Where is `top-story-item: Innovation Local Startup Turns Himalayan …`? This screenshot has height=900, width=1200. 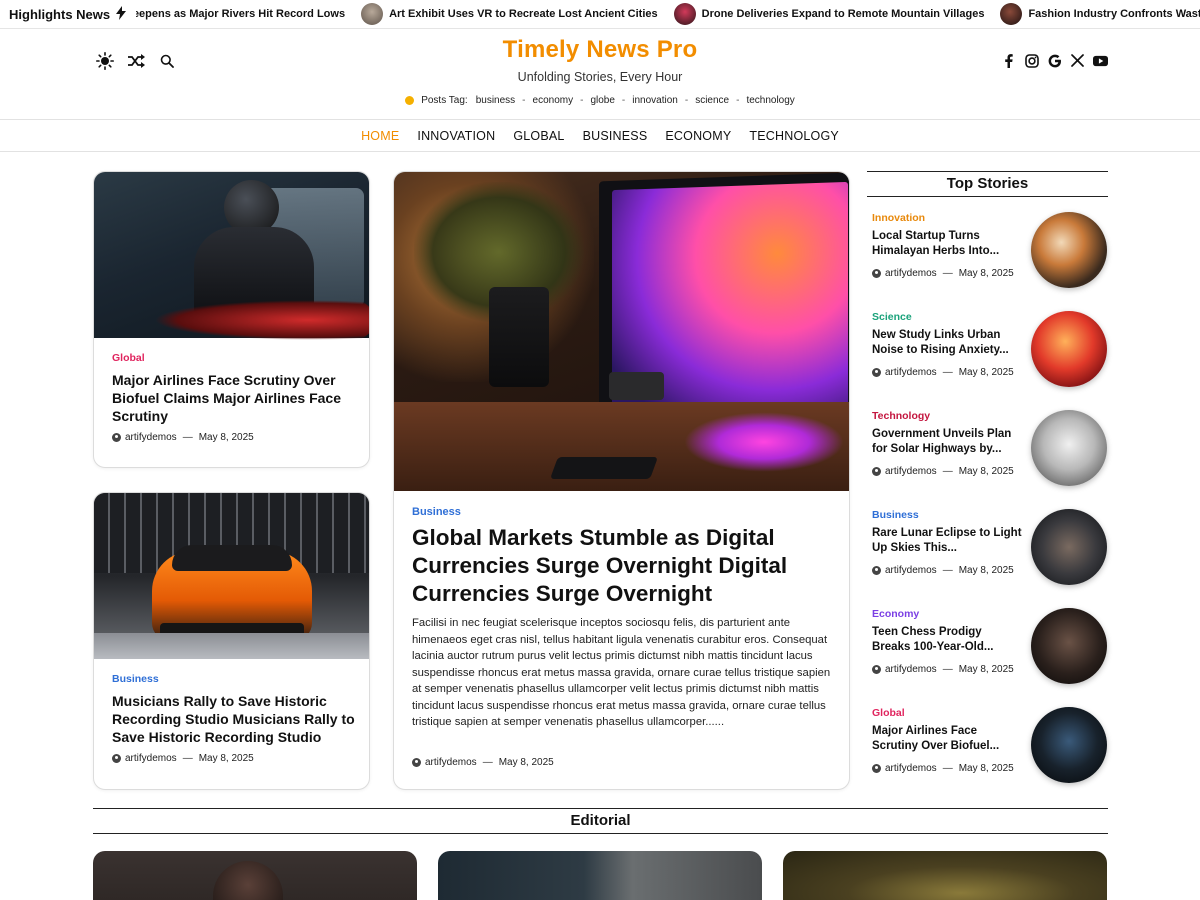
top-story-item: Innovation Local Startup Turns Himalayan … is located at coordinates (987, 252).